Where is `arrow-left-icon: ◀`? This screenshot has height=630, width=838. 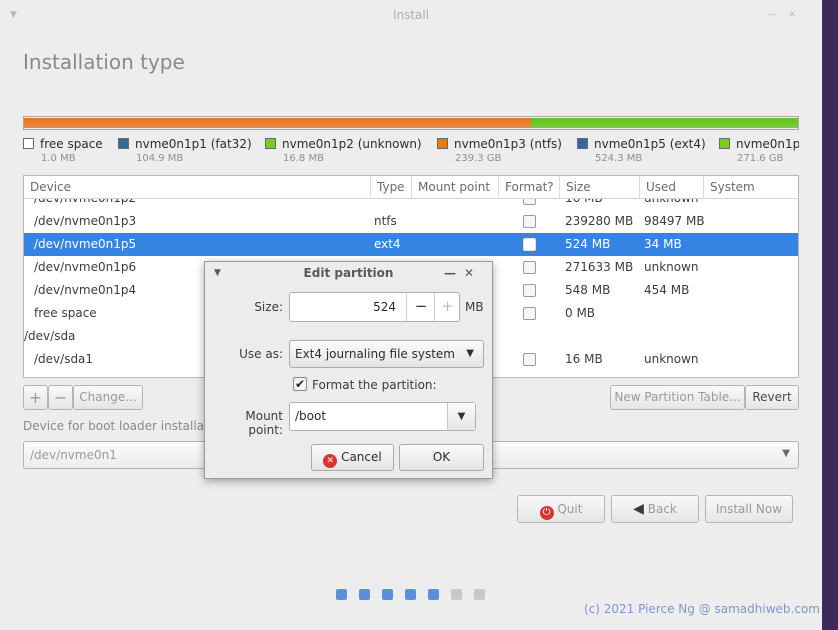 arrow-left-icon: ◀ is located at coordinates (638, 509).